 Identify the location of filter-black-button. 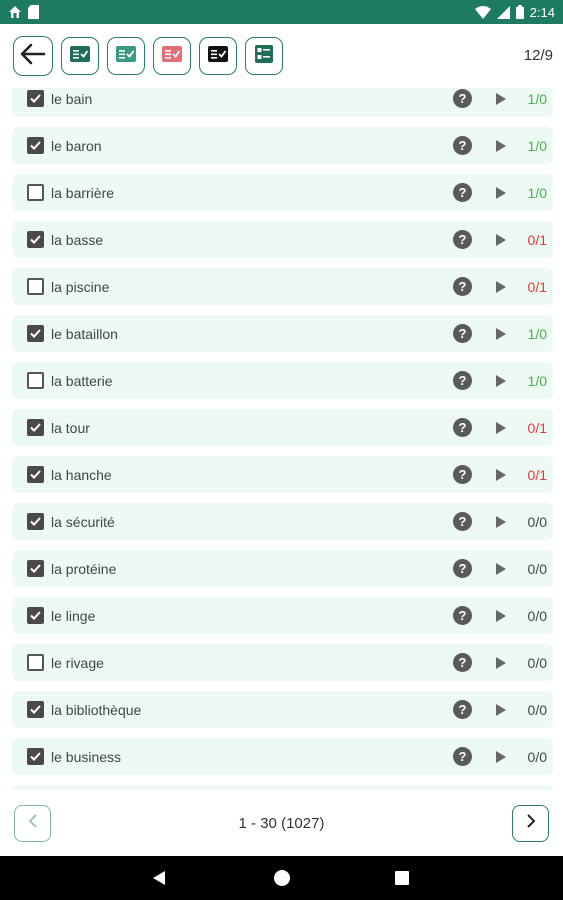
(218, 56).